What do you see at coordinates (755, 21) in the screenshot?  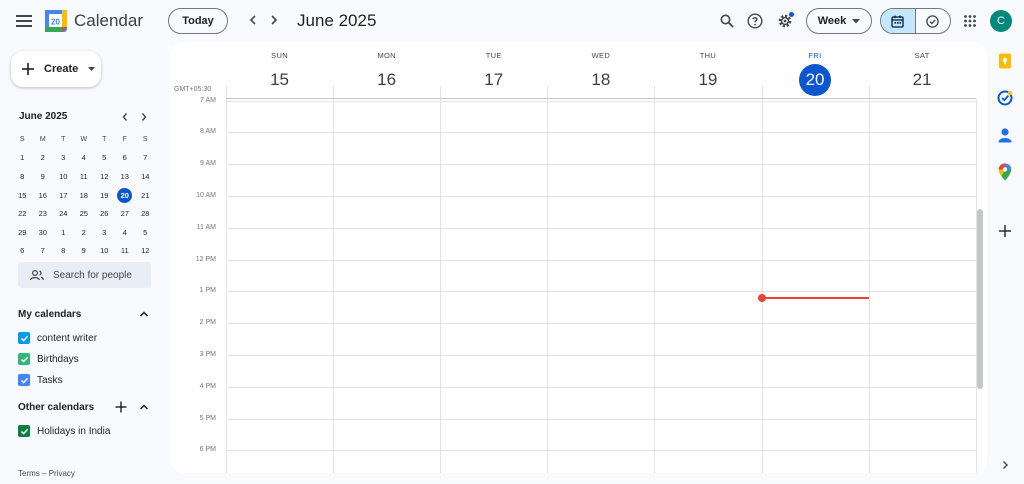 I see `support-button` at bounding box center [755, 21].